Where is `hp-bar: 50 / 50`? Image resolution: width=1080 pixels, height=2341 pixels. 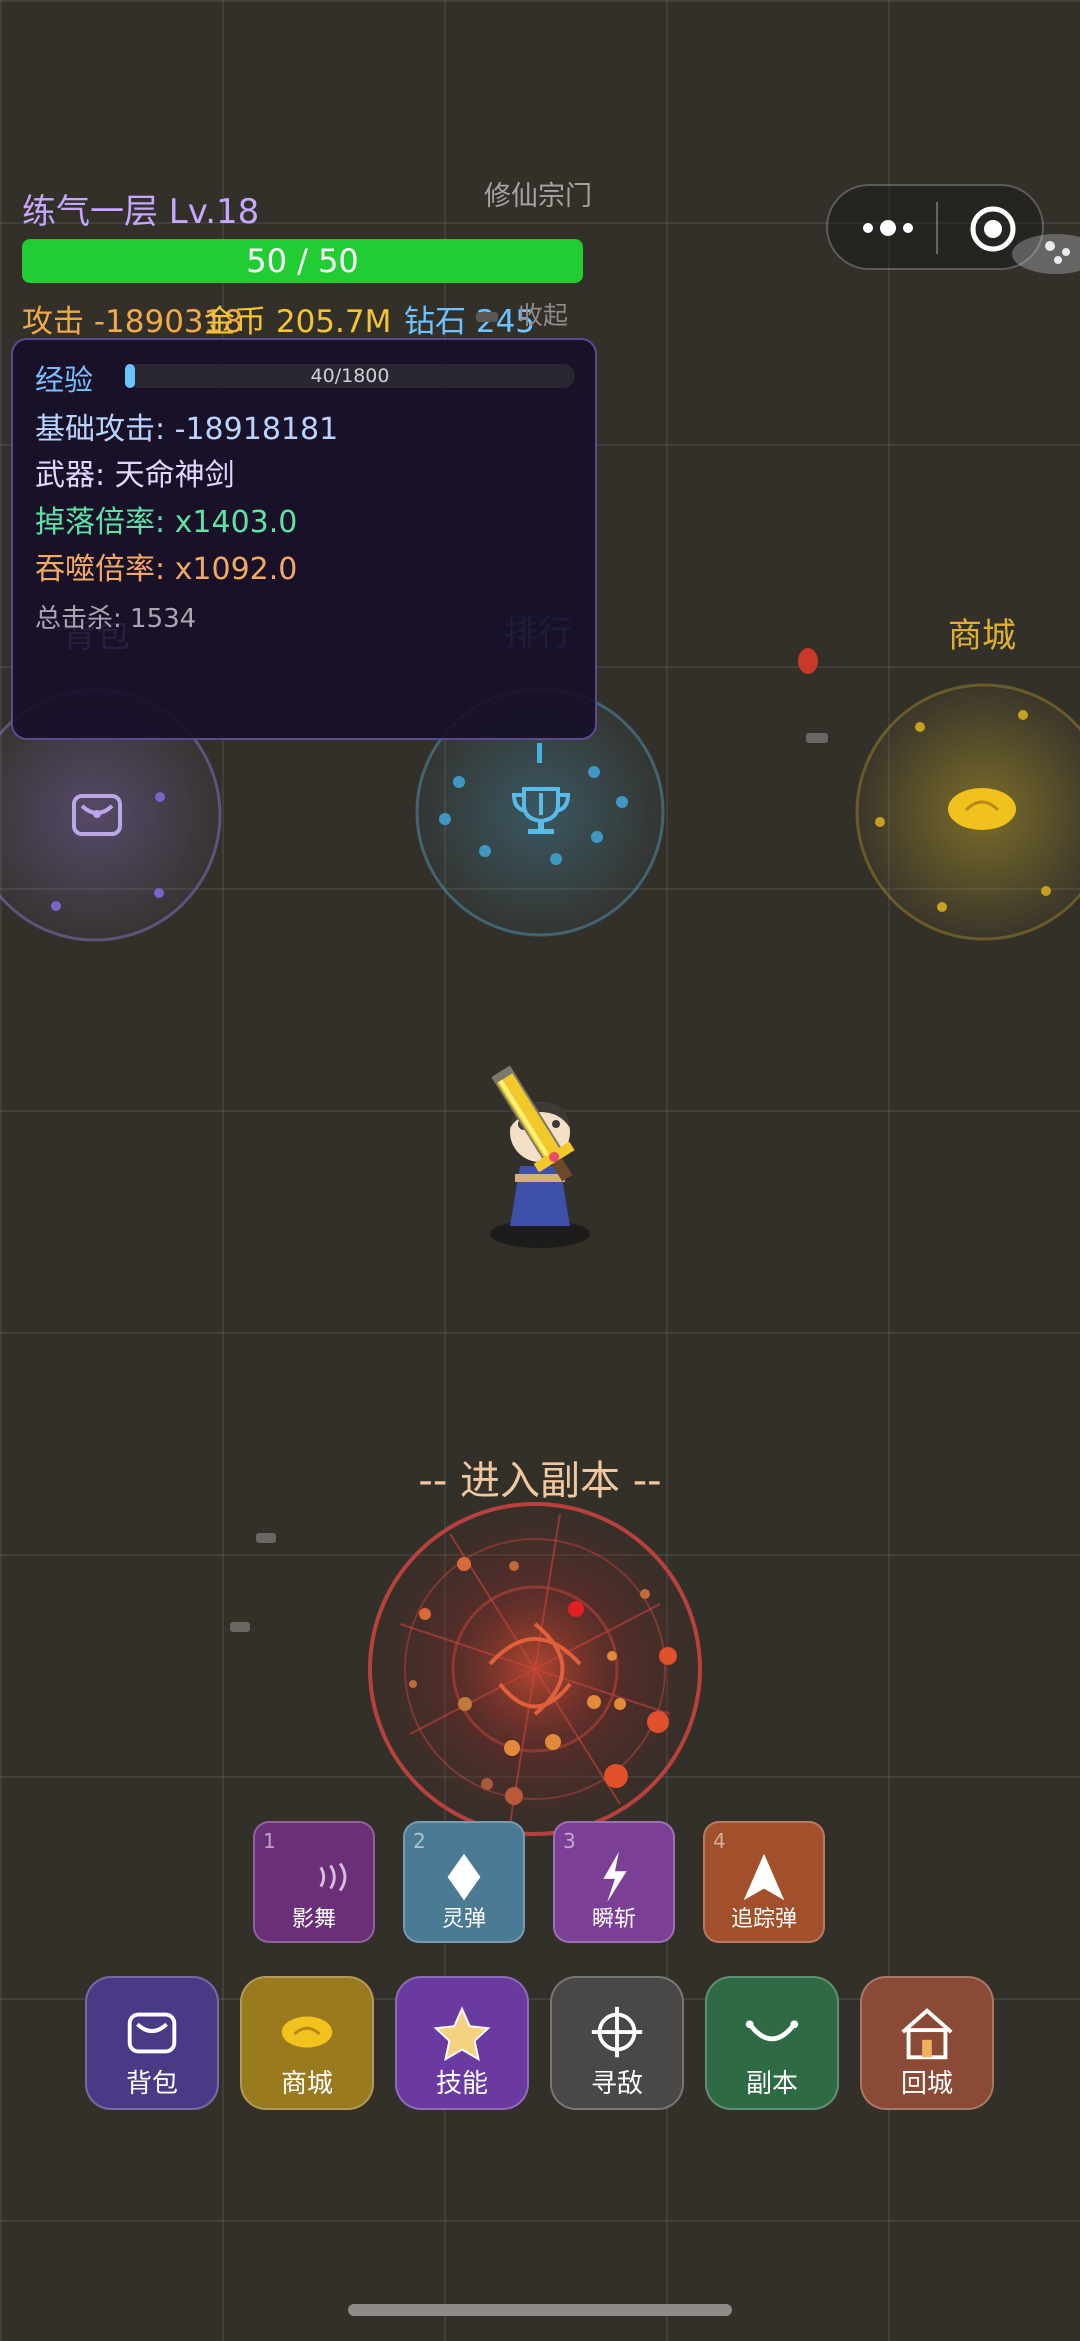
hp-bar: 50 / 50 is located at coordinates (302, 261).